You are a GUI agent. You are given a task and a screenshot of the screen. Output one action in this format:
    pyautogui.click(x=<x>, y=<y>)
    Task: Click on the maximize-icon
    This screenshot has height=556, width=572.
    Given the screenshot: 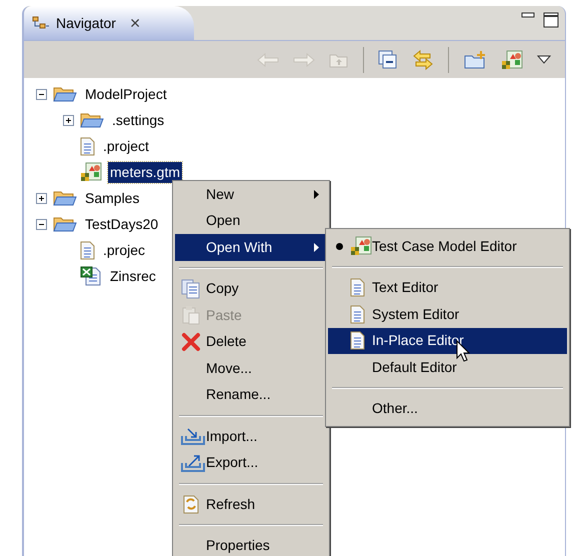 What is the action you would take?
    pyautogui.click(x=551, y=20)
    